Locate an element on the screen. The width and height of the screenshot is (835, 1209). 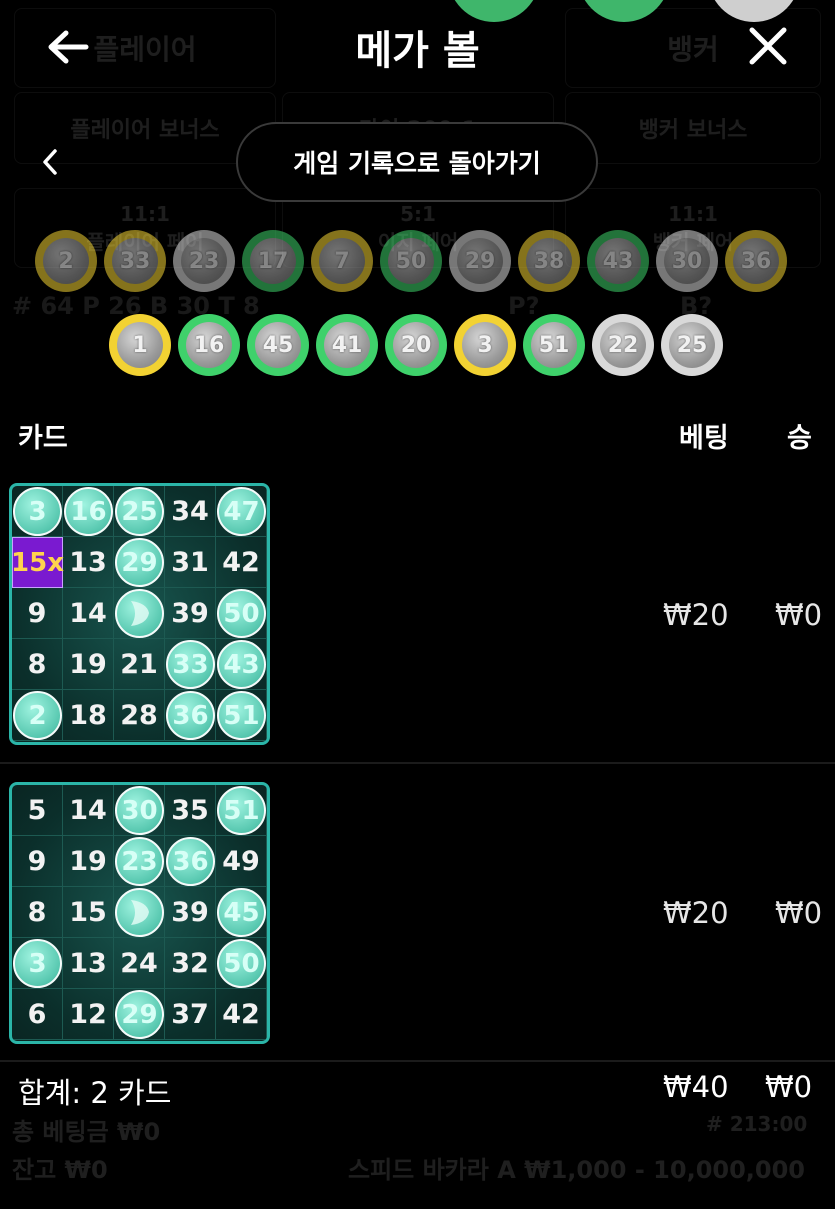
drawn-ball: 51 is located at coordinates (554, 345).